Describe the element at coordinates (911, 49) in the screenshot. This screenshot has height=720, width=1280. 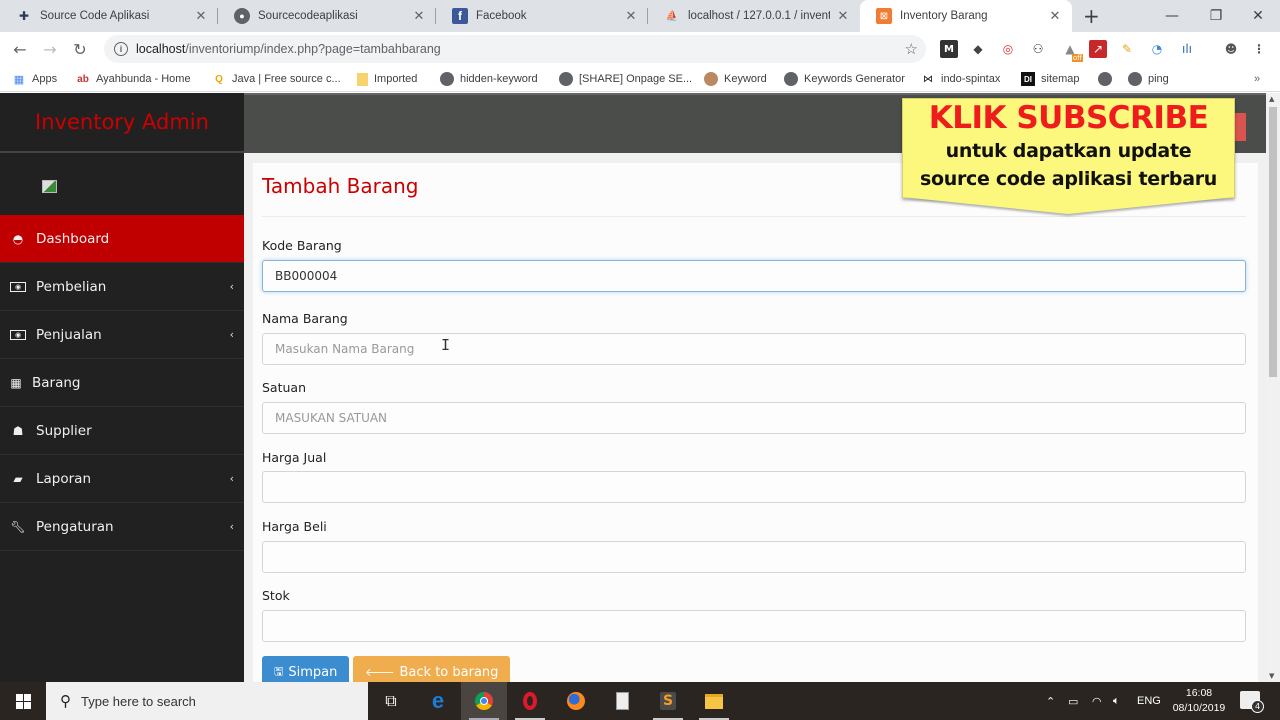
I see `bookmark-star-icon: ☆` at that location.